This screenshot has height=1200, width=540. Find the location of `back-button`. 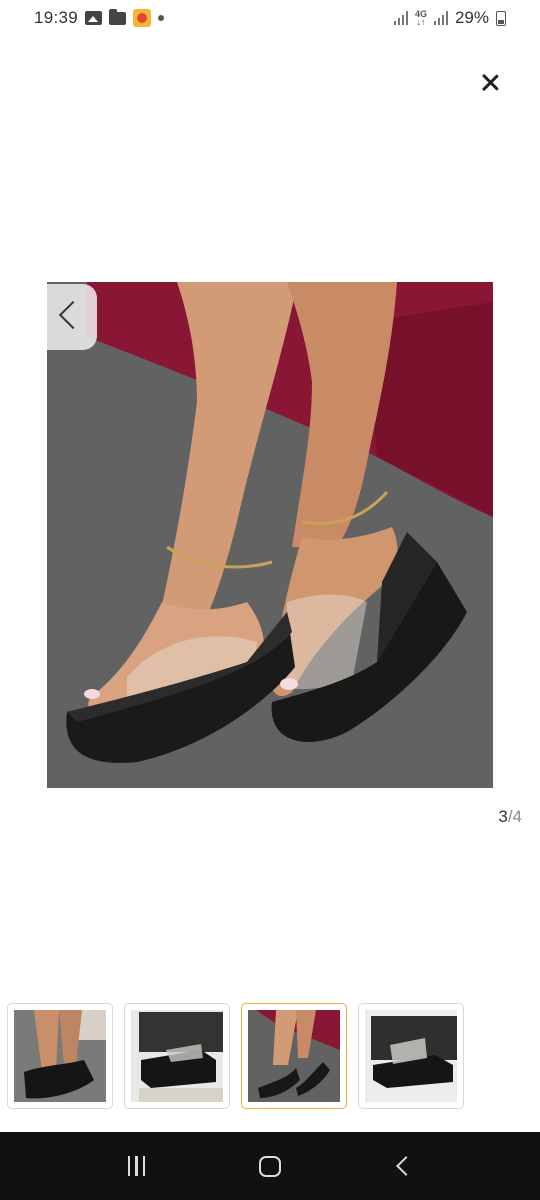

back-button is located at coordinates (403, 1166).